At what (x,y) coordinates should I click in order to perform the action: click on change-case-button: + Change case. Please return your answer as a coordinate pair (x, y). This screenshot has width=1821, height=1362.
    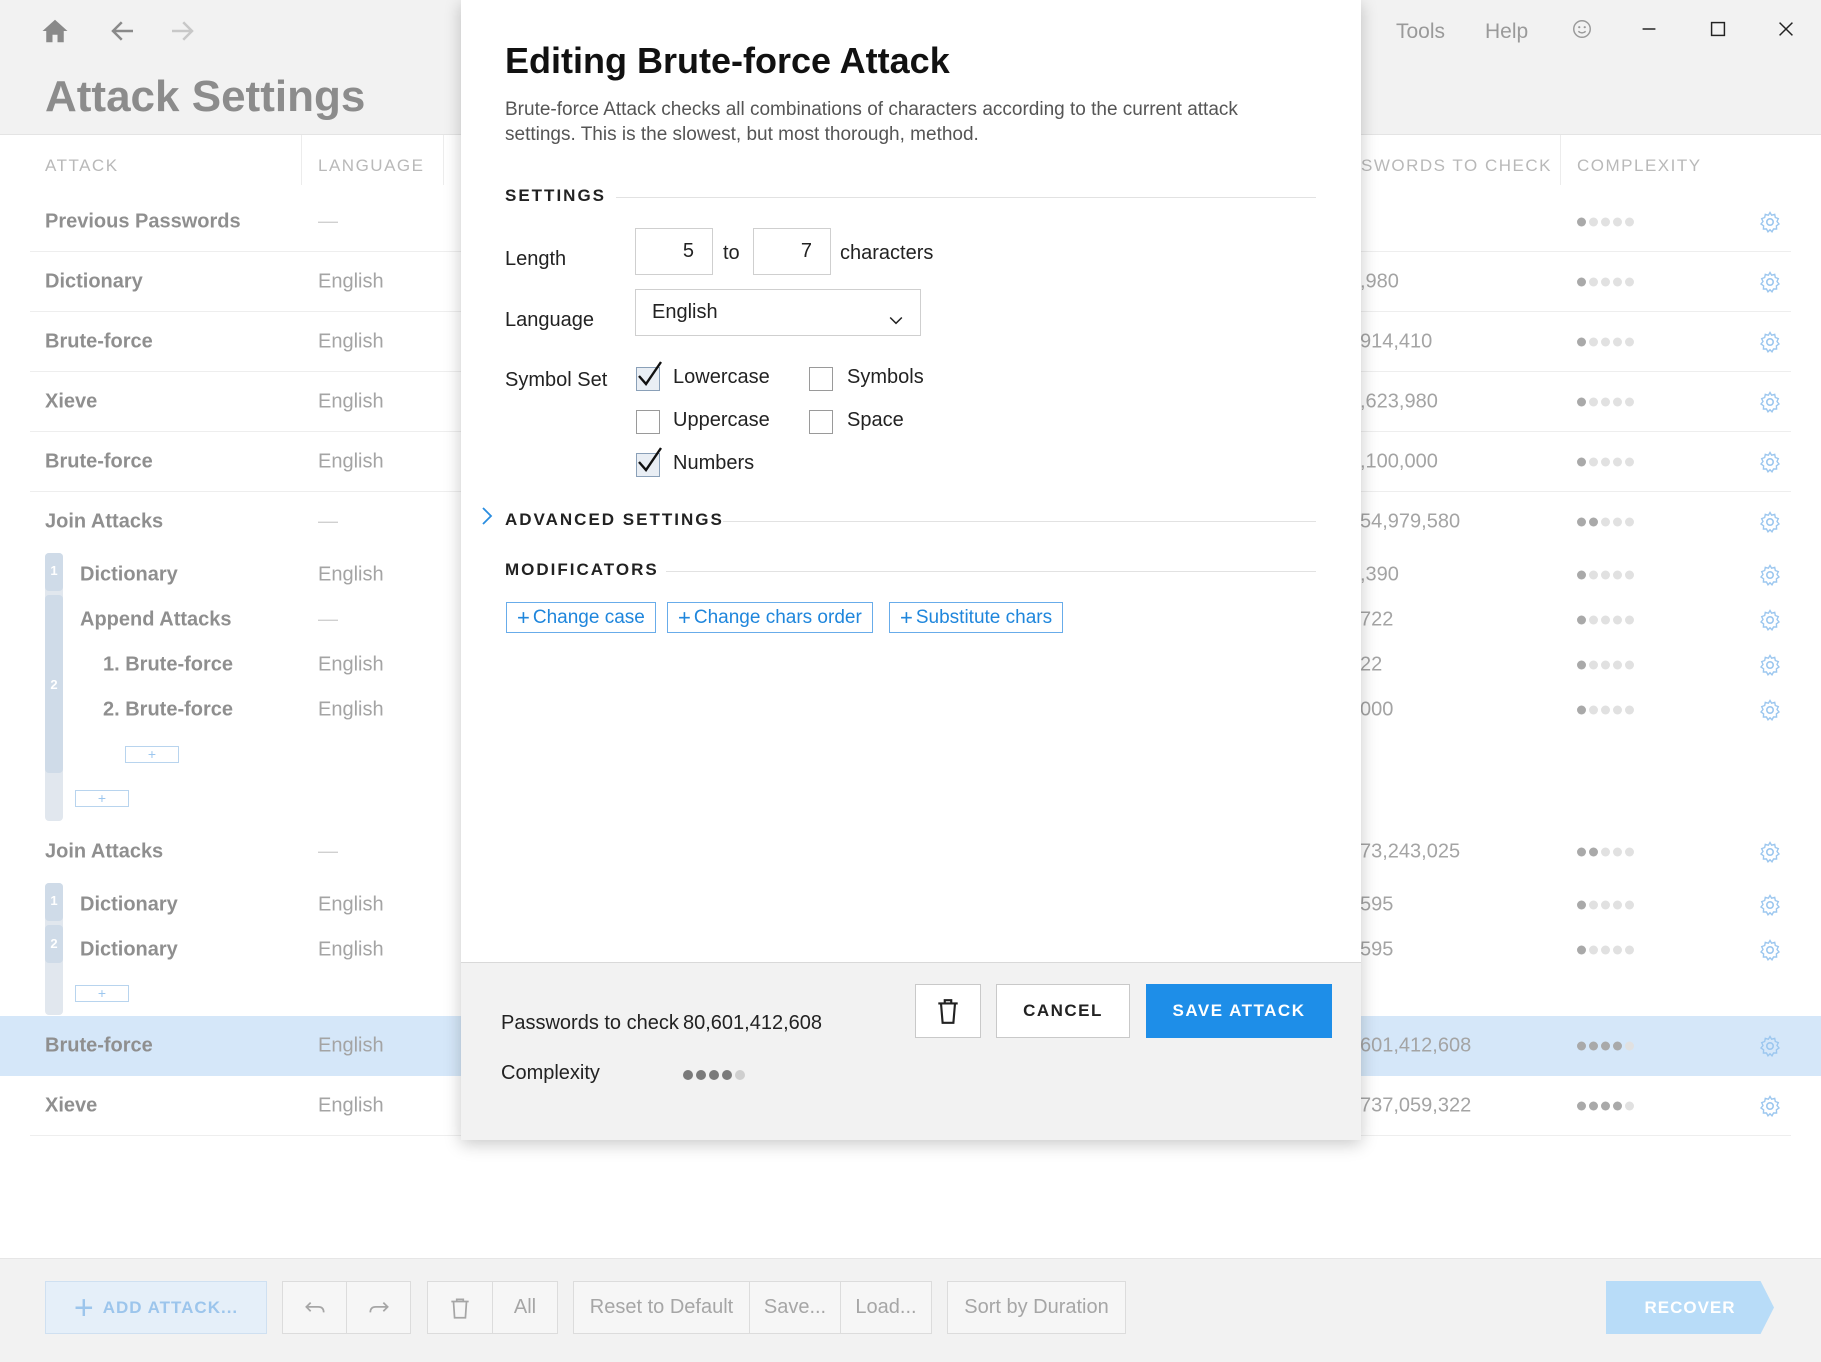
    Looking at the image, I should click on (581, 617).